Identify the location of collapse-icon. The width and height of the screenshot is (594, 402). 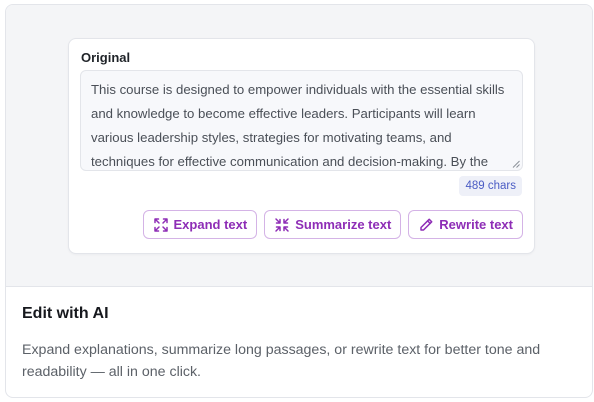
(282, 224).